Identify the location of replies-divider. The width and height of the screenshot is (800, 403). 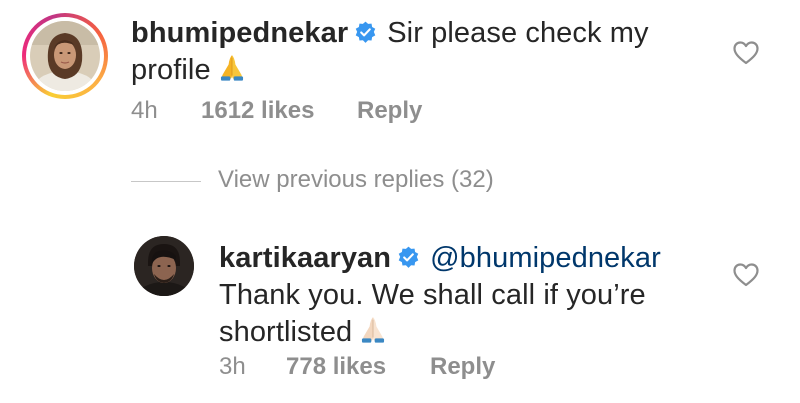
(166, 181).